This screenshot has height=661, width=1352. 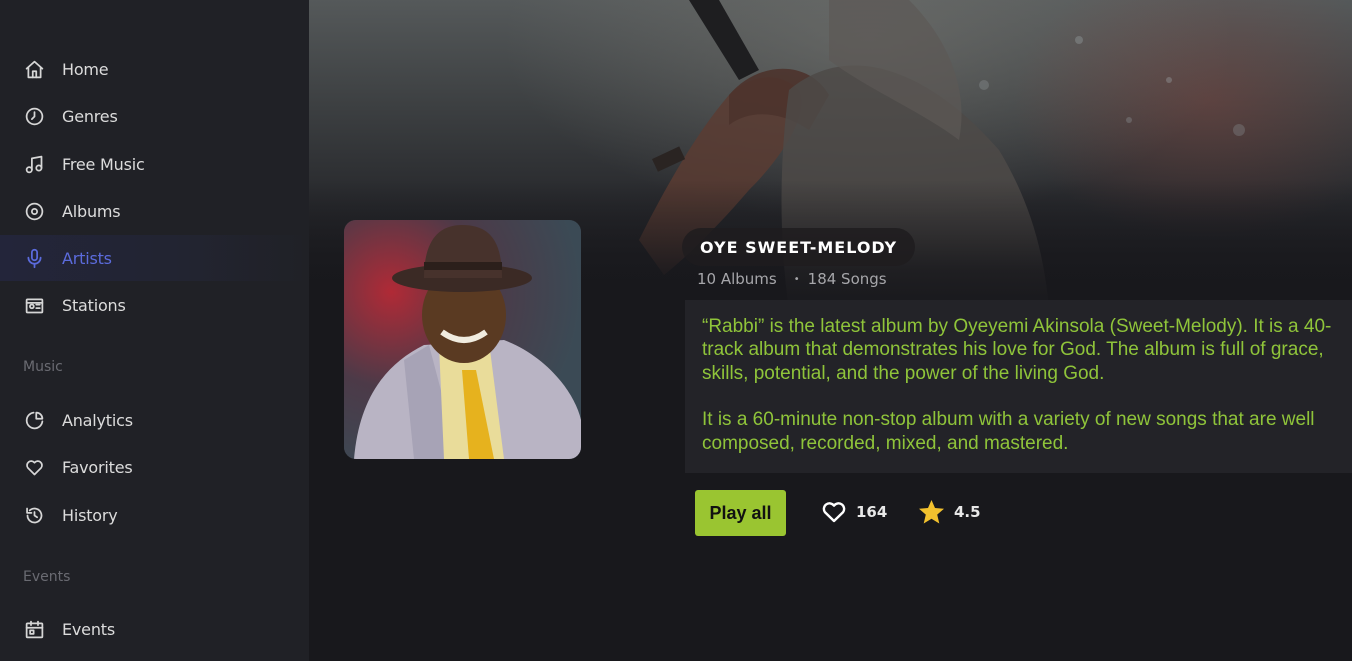 I want to click on home-icon, so click(x=34, y=69).